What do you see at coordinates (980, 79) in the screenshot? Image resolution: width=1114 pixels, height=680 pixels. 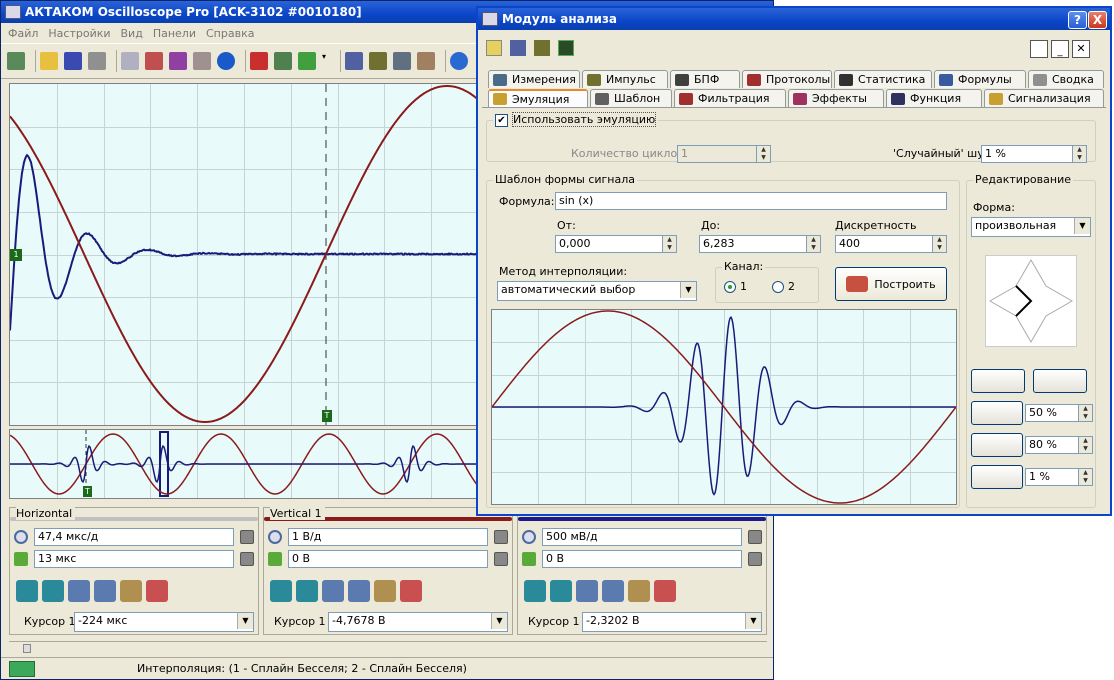 I see `tab-formulas: Формулы` at bounding box center [980, 79].